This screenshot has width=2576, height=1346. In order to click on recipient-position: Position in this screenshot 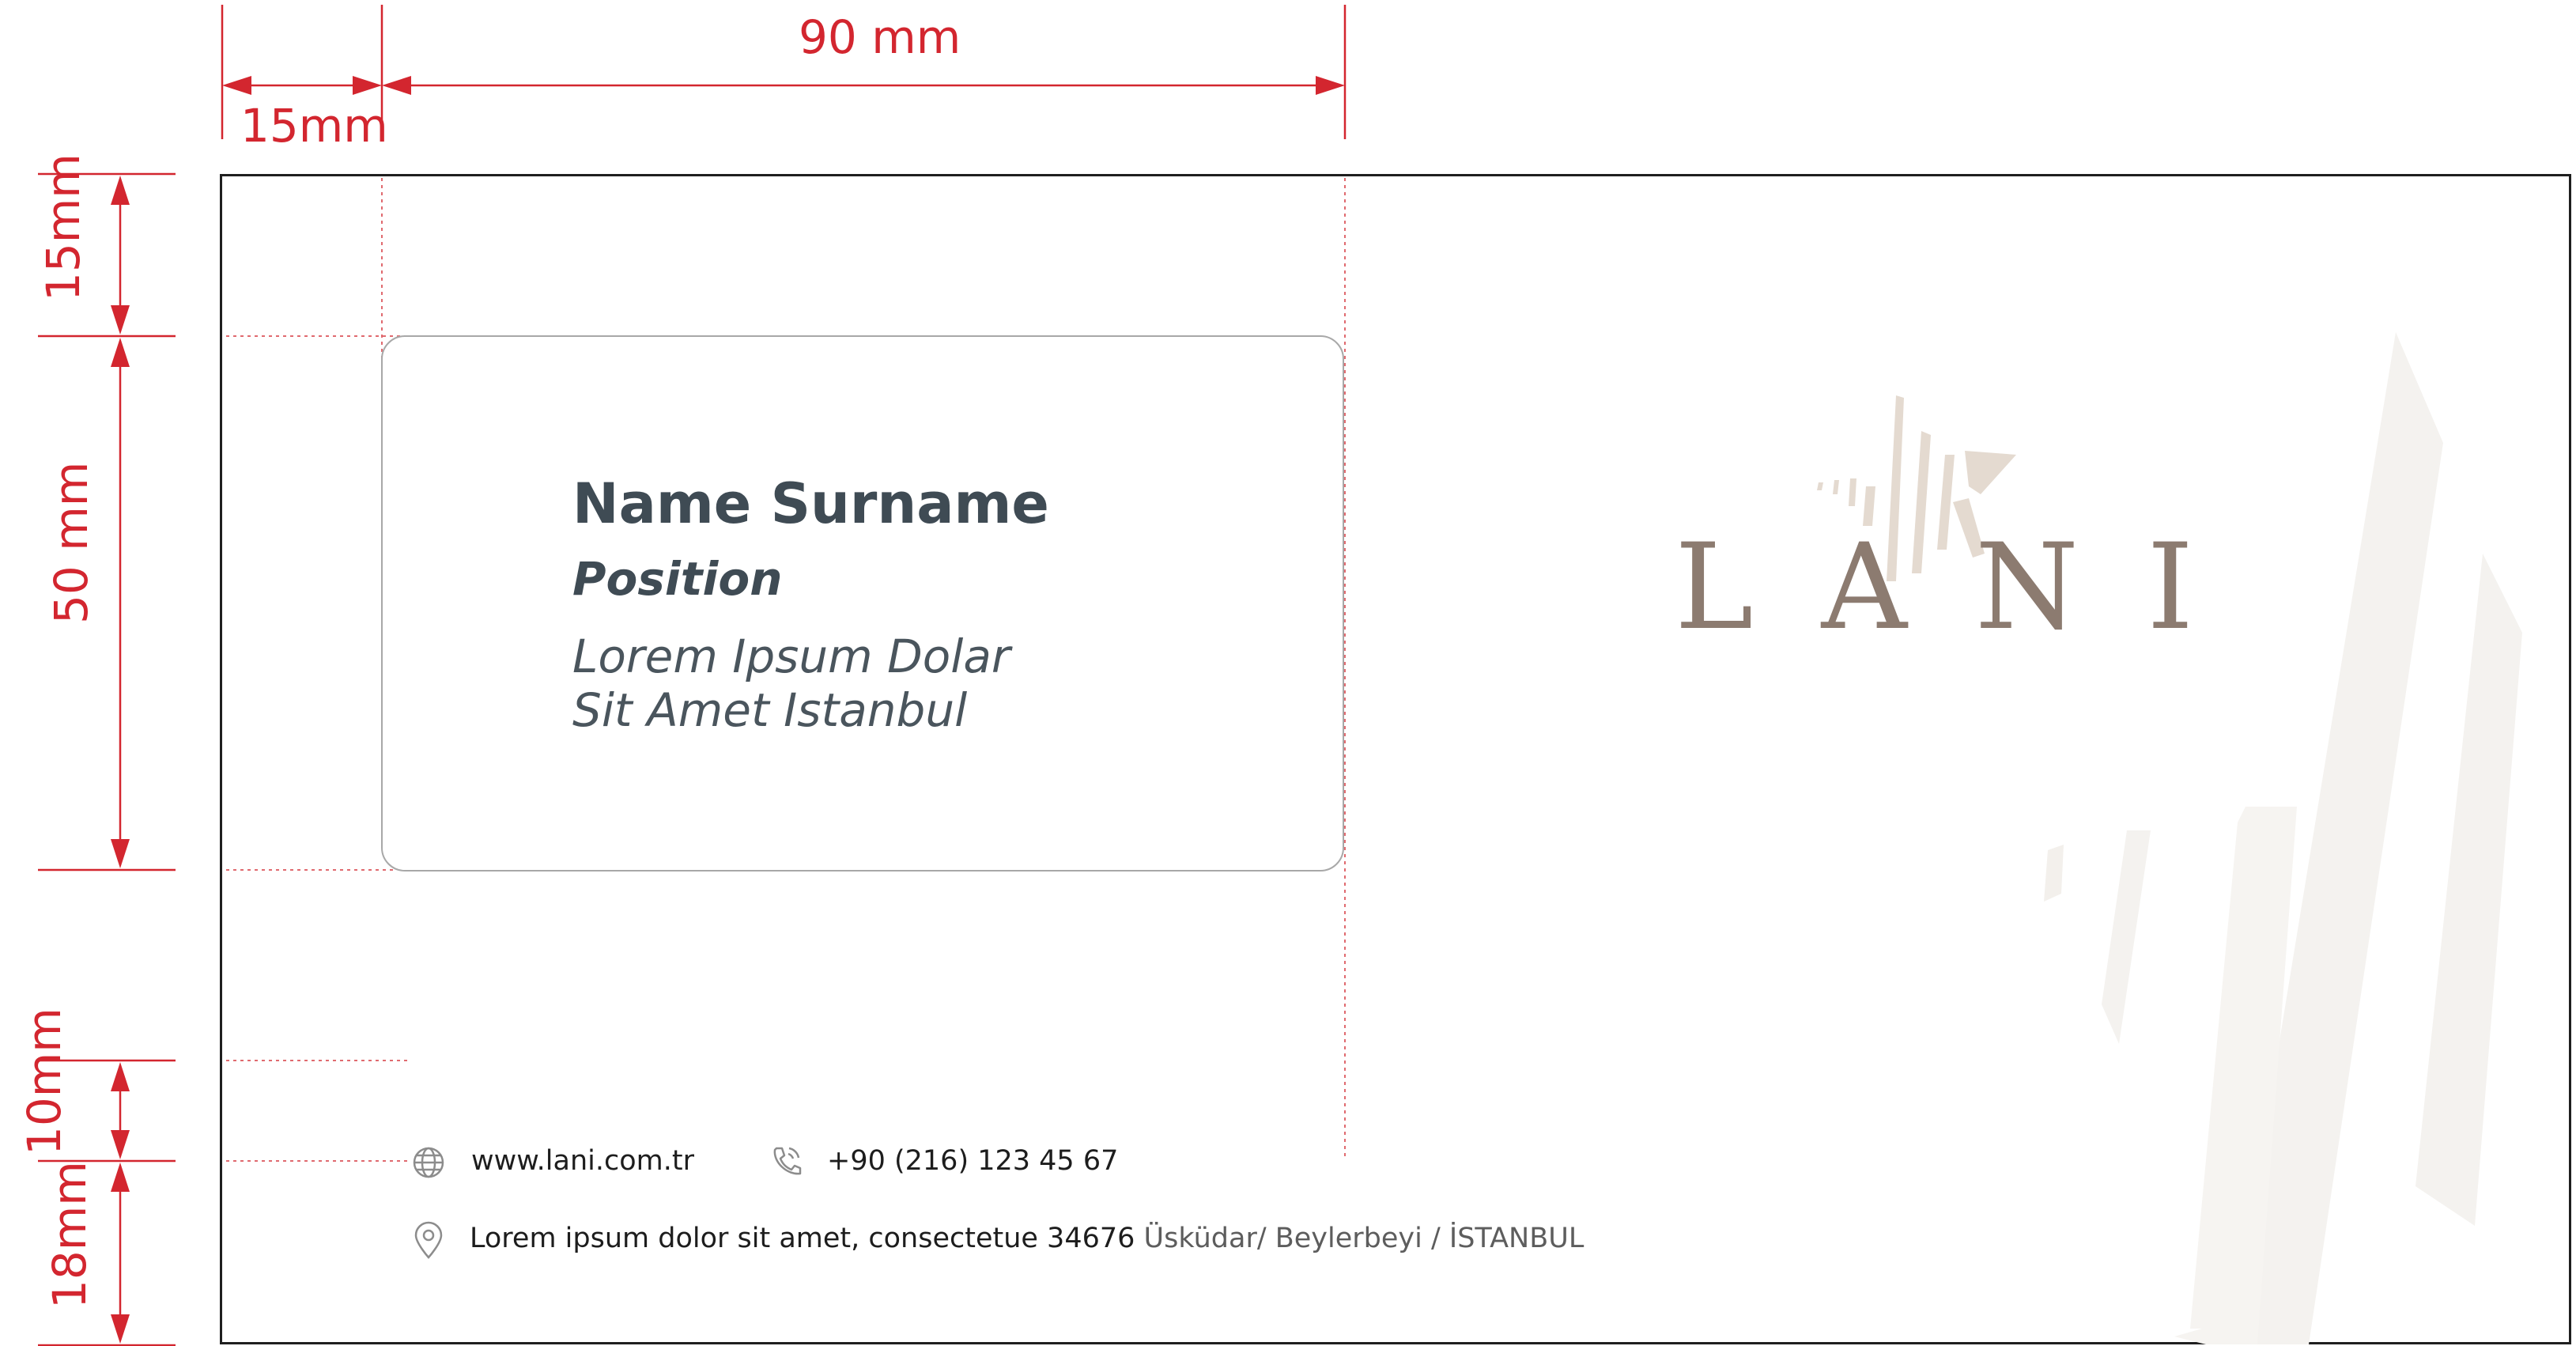, I will do `click(677, 579)`.